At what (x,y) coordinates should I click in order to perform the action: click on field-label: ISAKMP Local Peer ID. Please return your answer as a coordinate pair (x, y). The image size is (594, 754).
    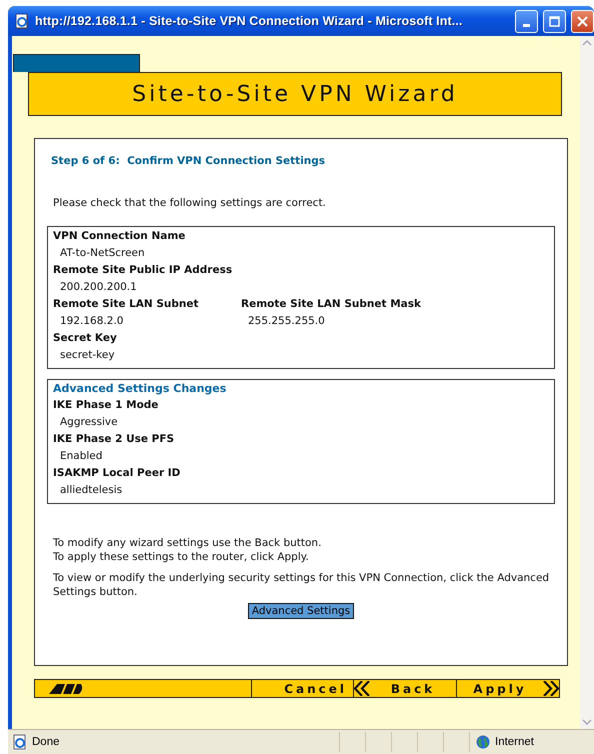
    Looking at the image, I should click on (117, 473).